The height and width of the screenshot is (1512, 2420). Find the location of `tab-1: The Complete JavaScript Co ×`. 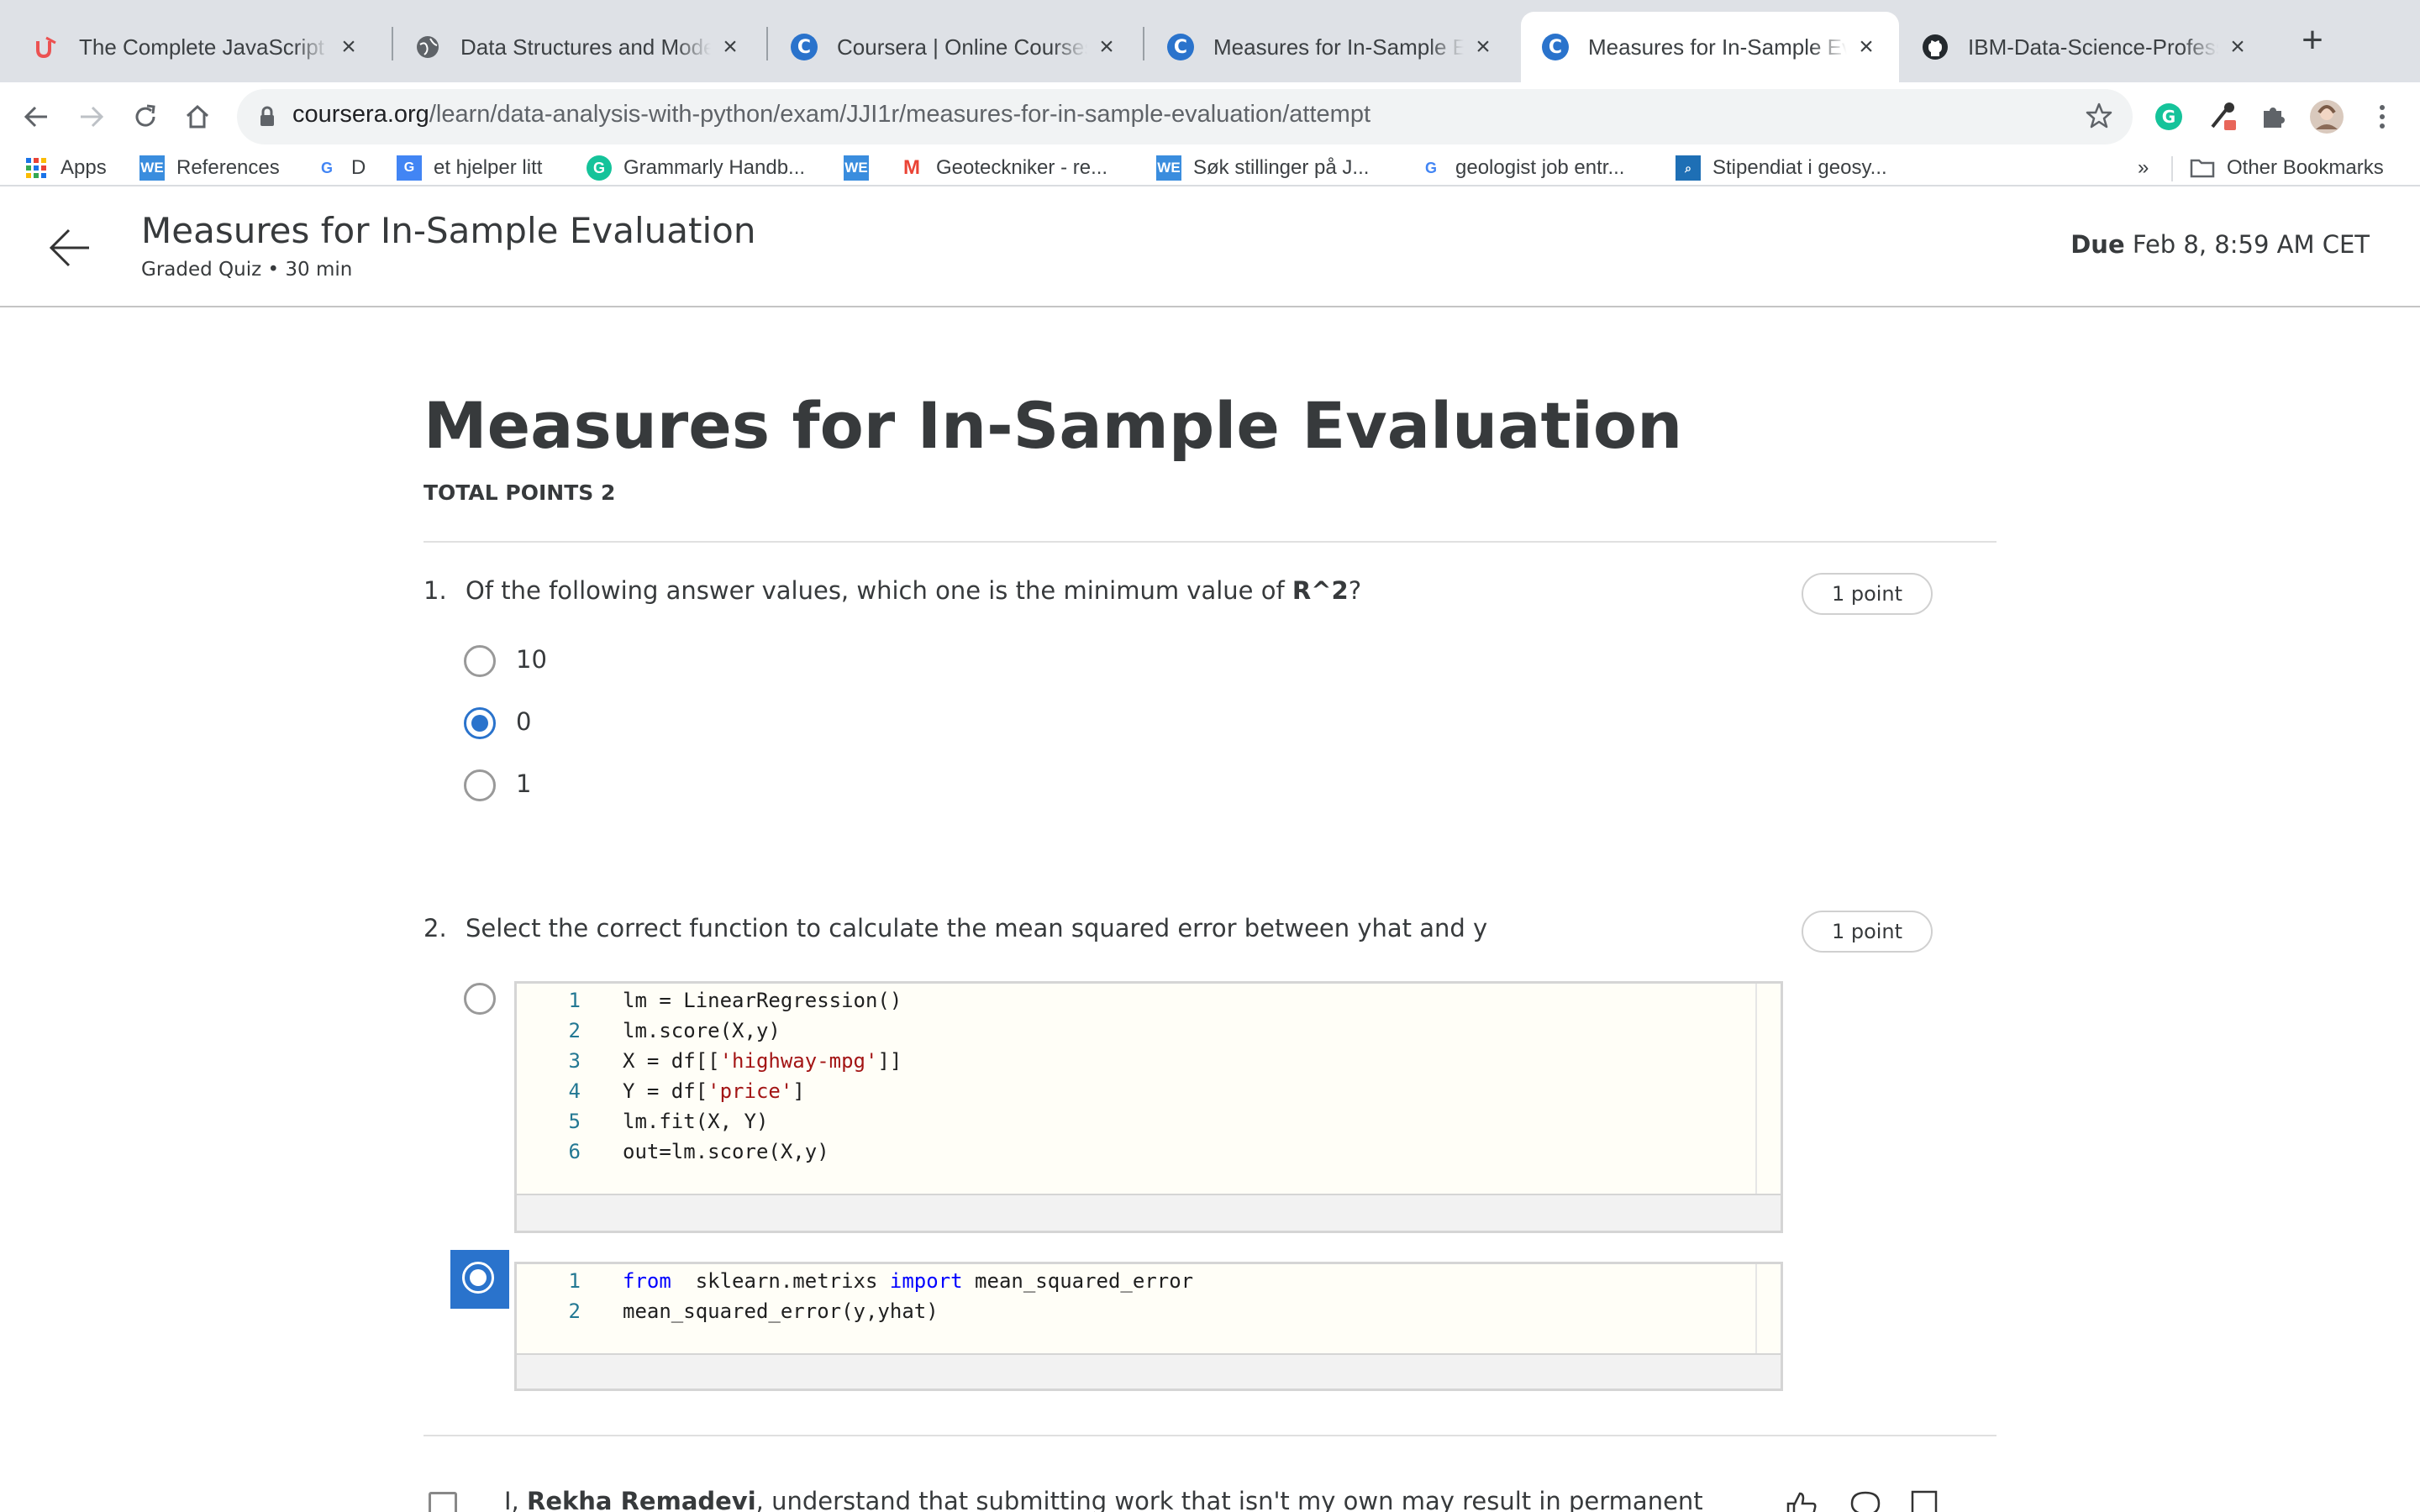

tab-1: The Complete JavaScript Co × is located at coordinates (196, 47).